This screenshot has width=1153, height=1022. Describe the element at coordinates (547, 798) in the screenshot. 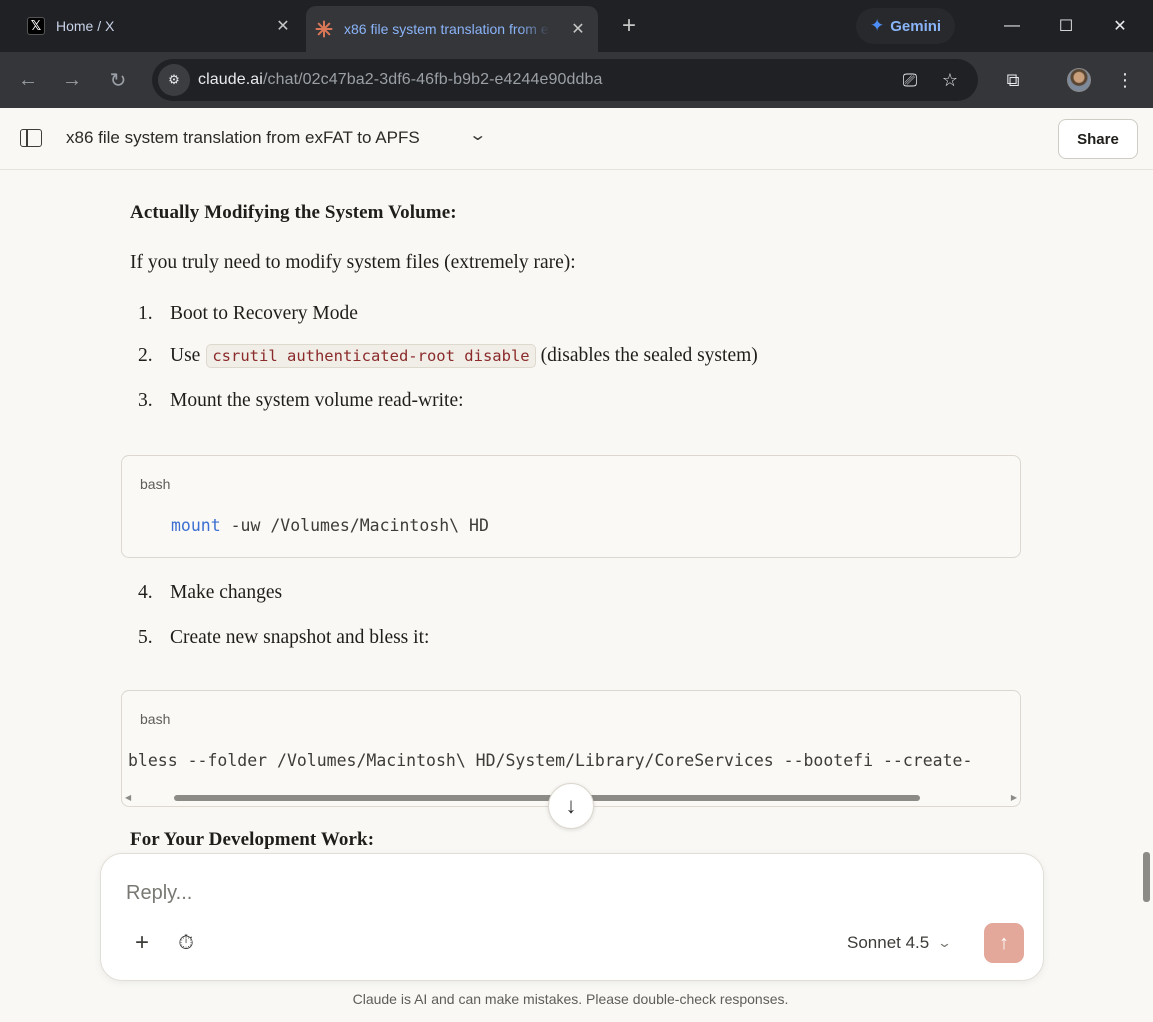

I see `scrollbar-thumb` at that location.